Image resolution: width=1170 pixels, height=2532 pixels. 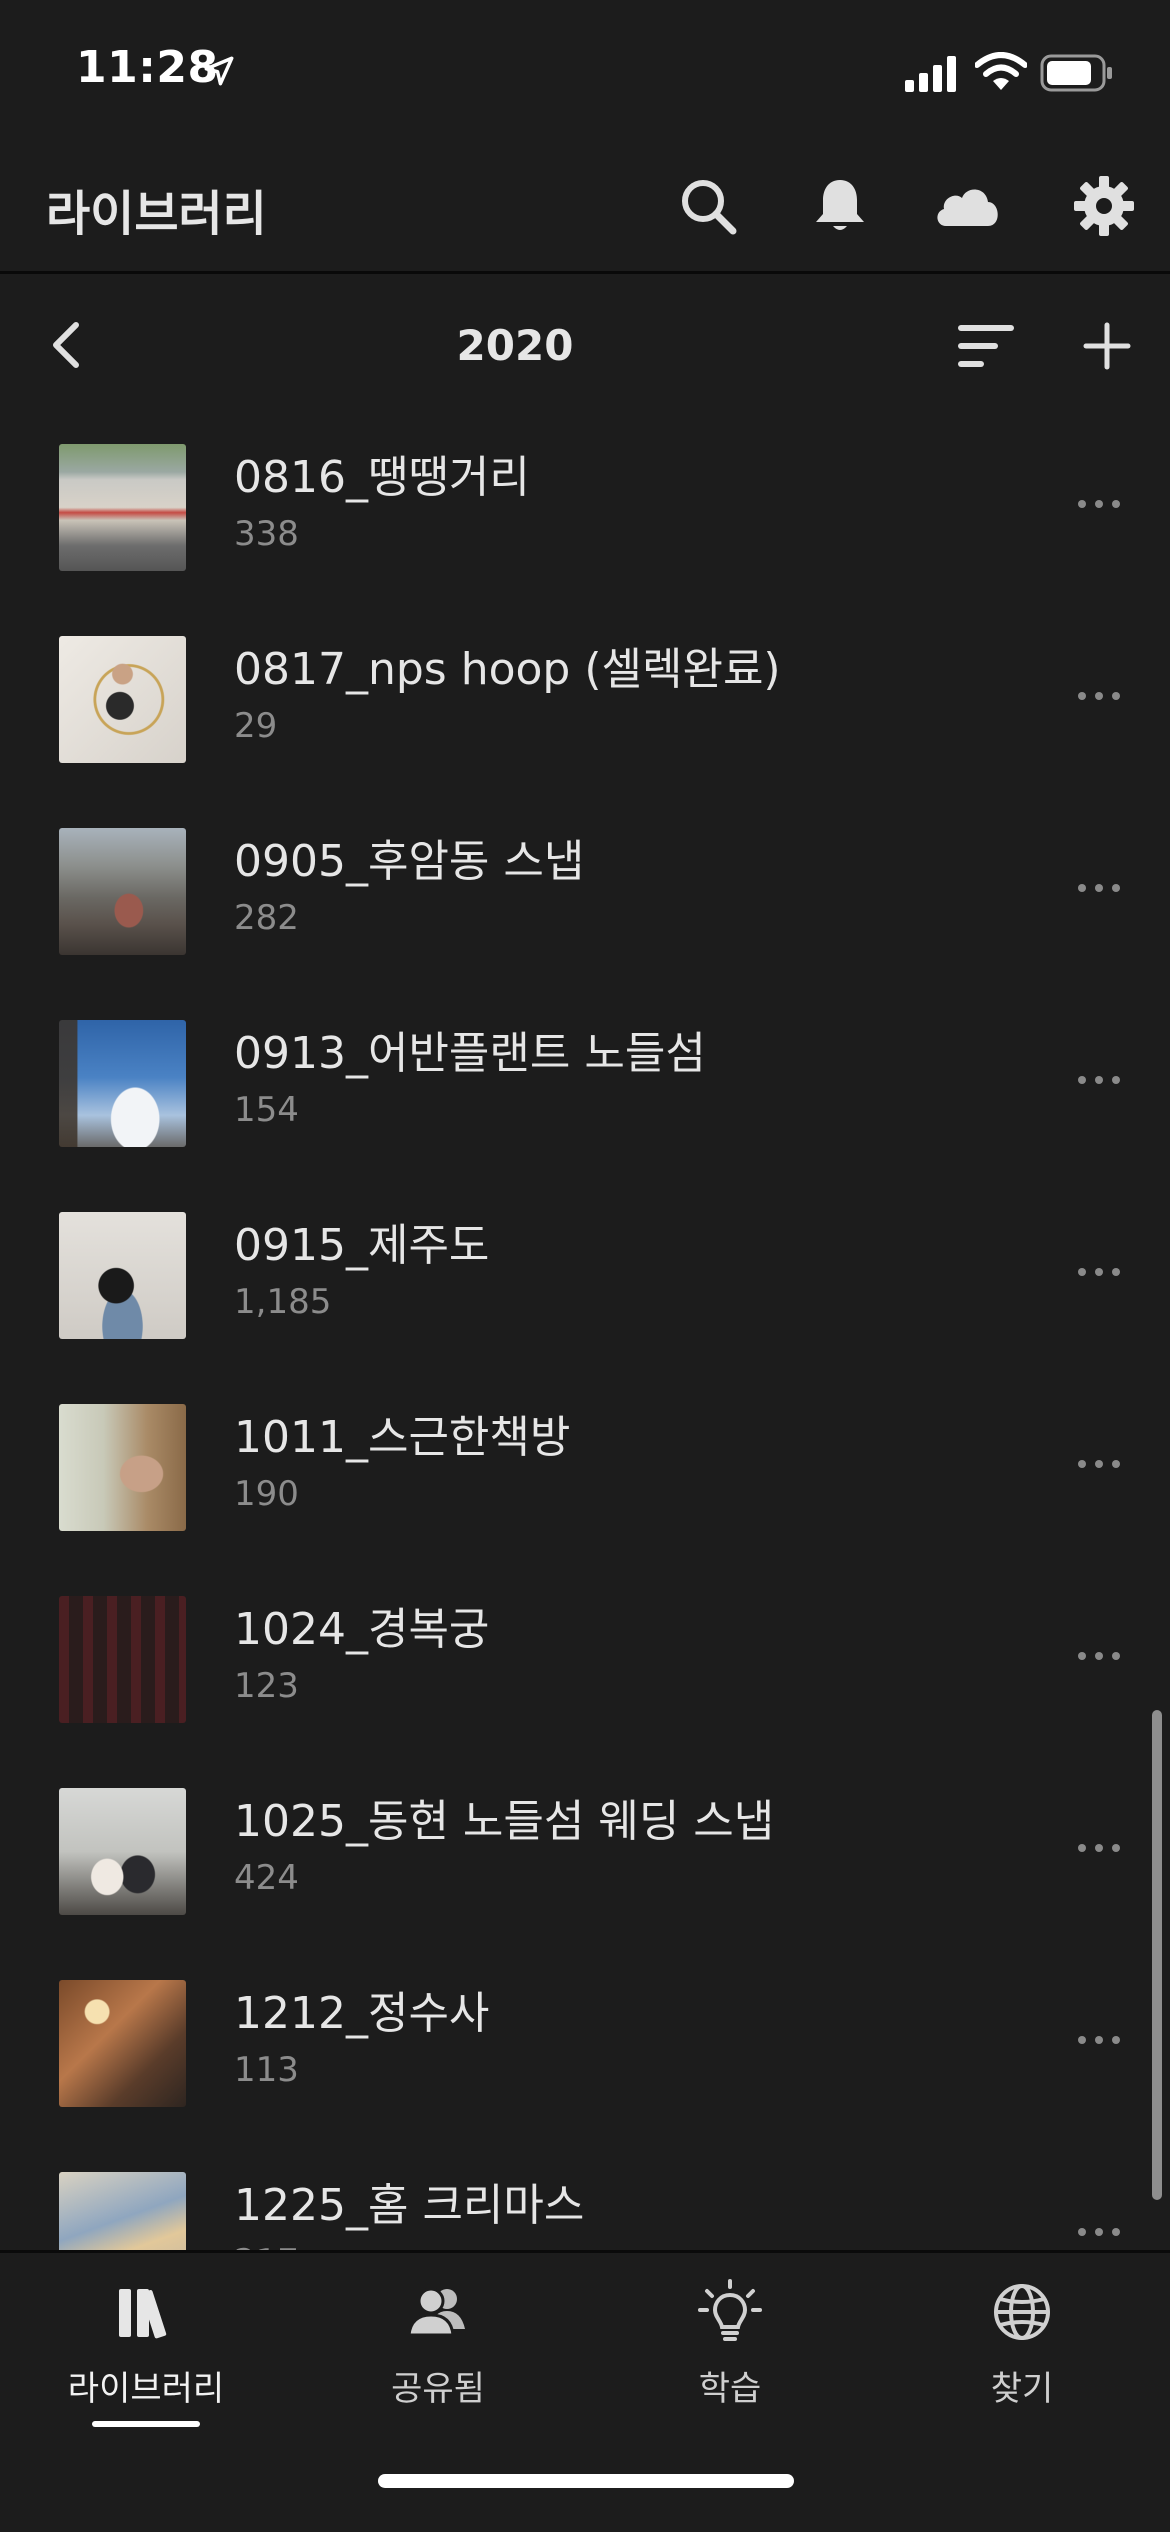 What do you see at coordinates (585, 1483) in the screenshot?
I see `album-item: 1011_스근한책방 190` at bounding box center [585, 1483].